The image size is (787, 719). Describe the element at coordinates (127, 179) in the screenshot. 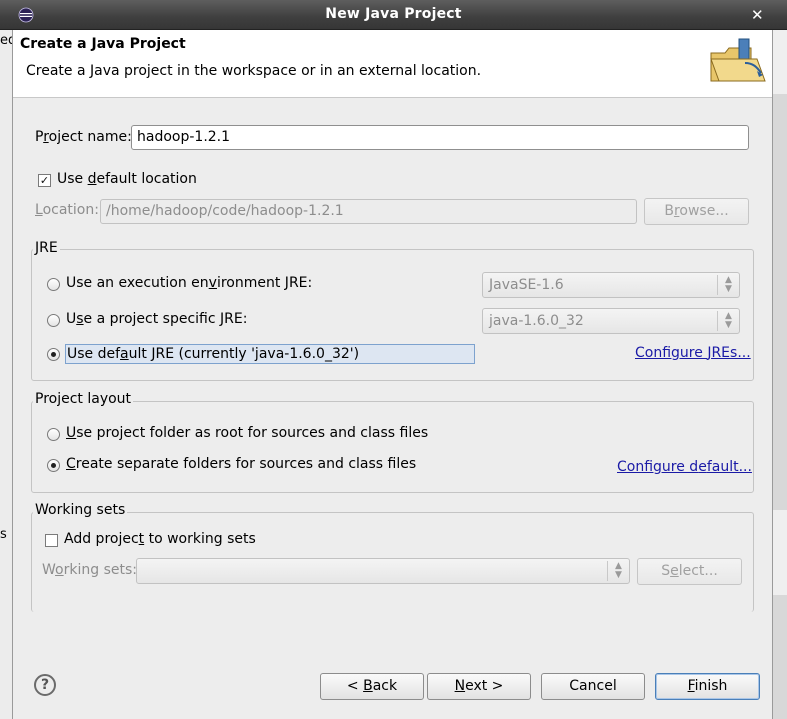

I see `use-default-location-label: Use default location` at that location.